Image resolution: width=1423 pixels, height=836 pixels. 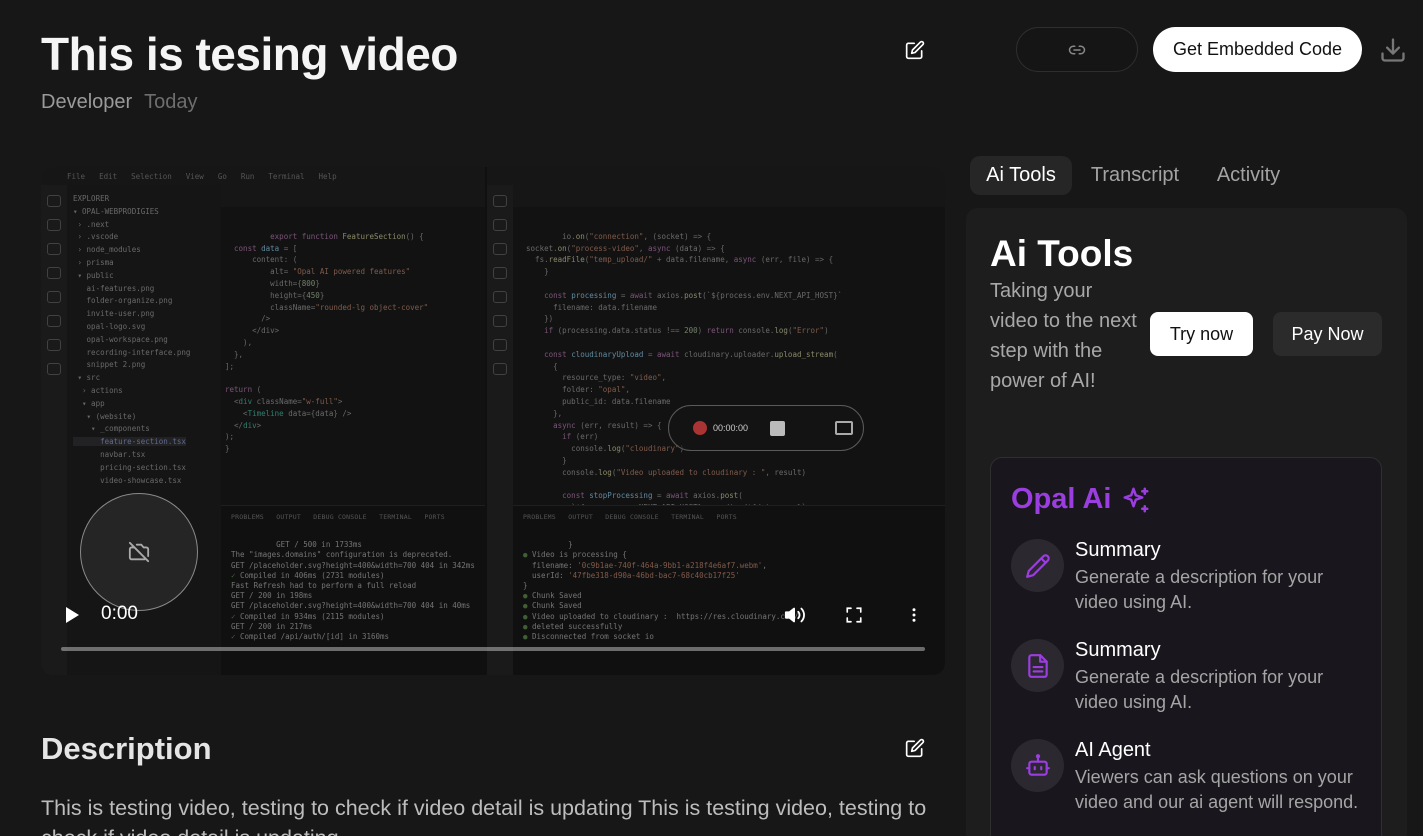 What do you see at coordinates (72, 615) in the screenshot?
I see `play-icon` at bounding box center [72, 615].